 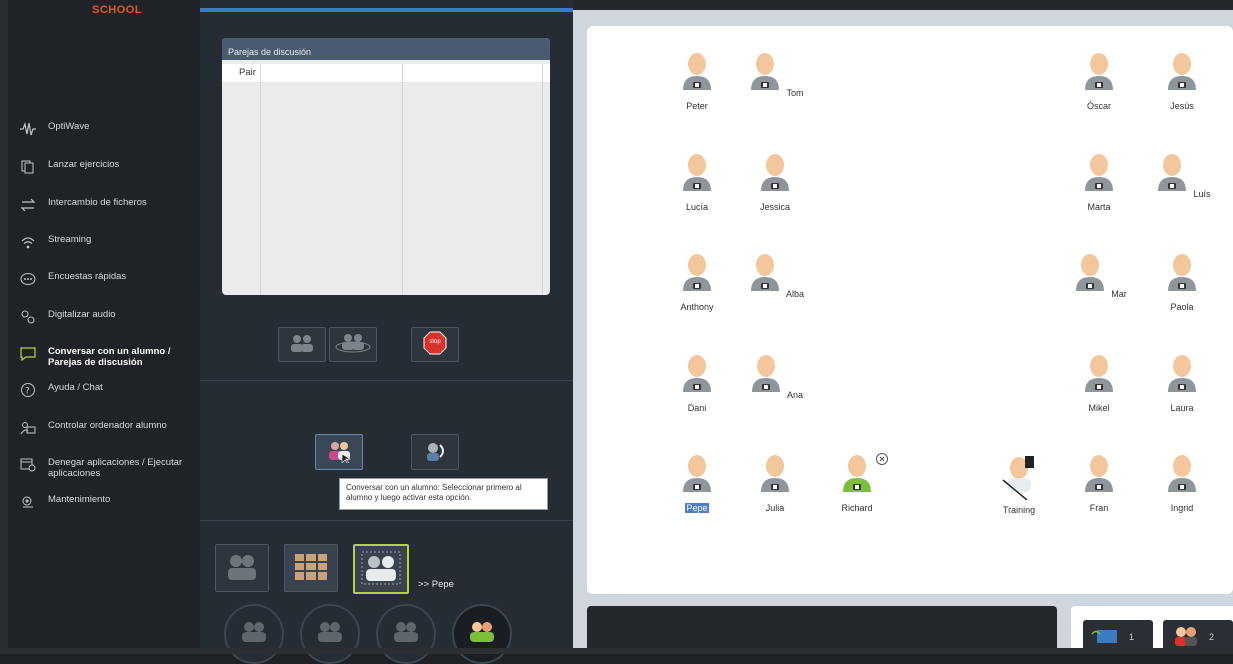 What do you see at coordinates (795, 294) in the screenshot?
I see `student-name: Alba` at bounding box center [795, 294].